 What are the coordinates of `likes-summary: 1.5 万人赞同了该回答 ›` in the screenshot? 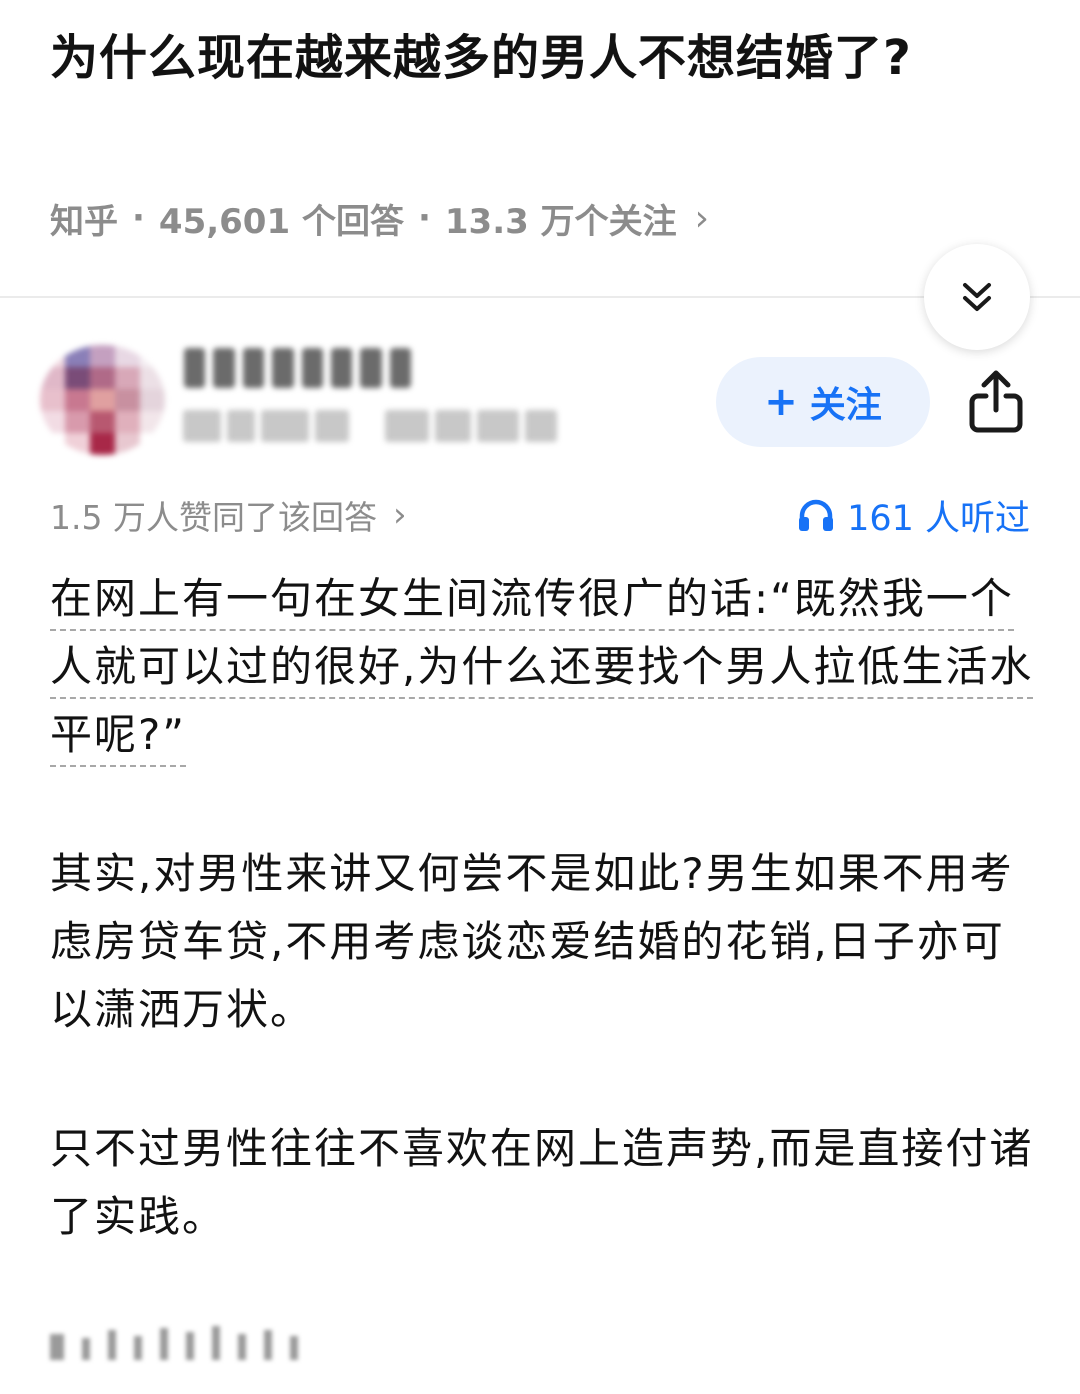 It's located at (228, 515).